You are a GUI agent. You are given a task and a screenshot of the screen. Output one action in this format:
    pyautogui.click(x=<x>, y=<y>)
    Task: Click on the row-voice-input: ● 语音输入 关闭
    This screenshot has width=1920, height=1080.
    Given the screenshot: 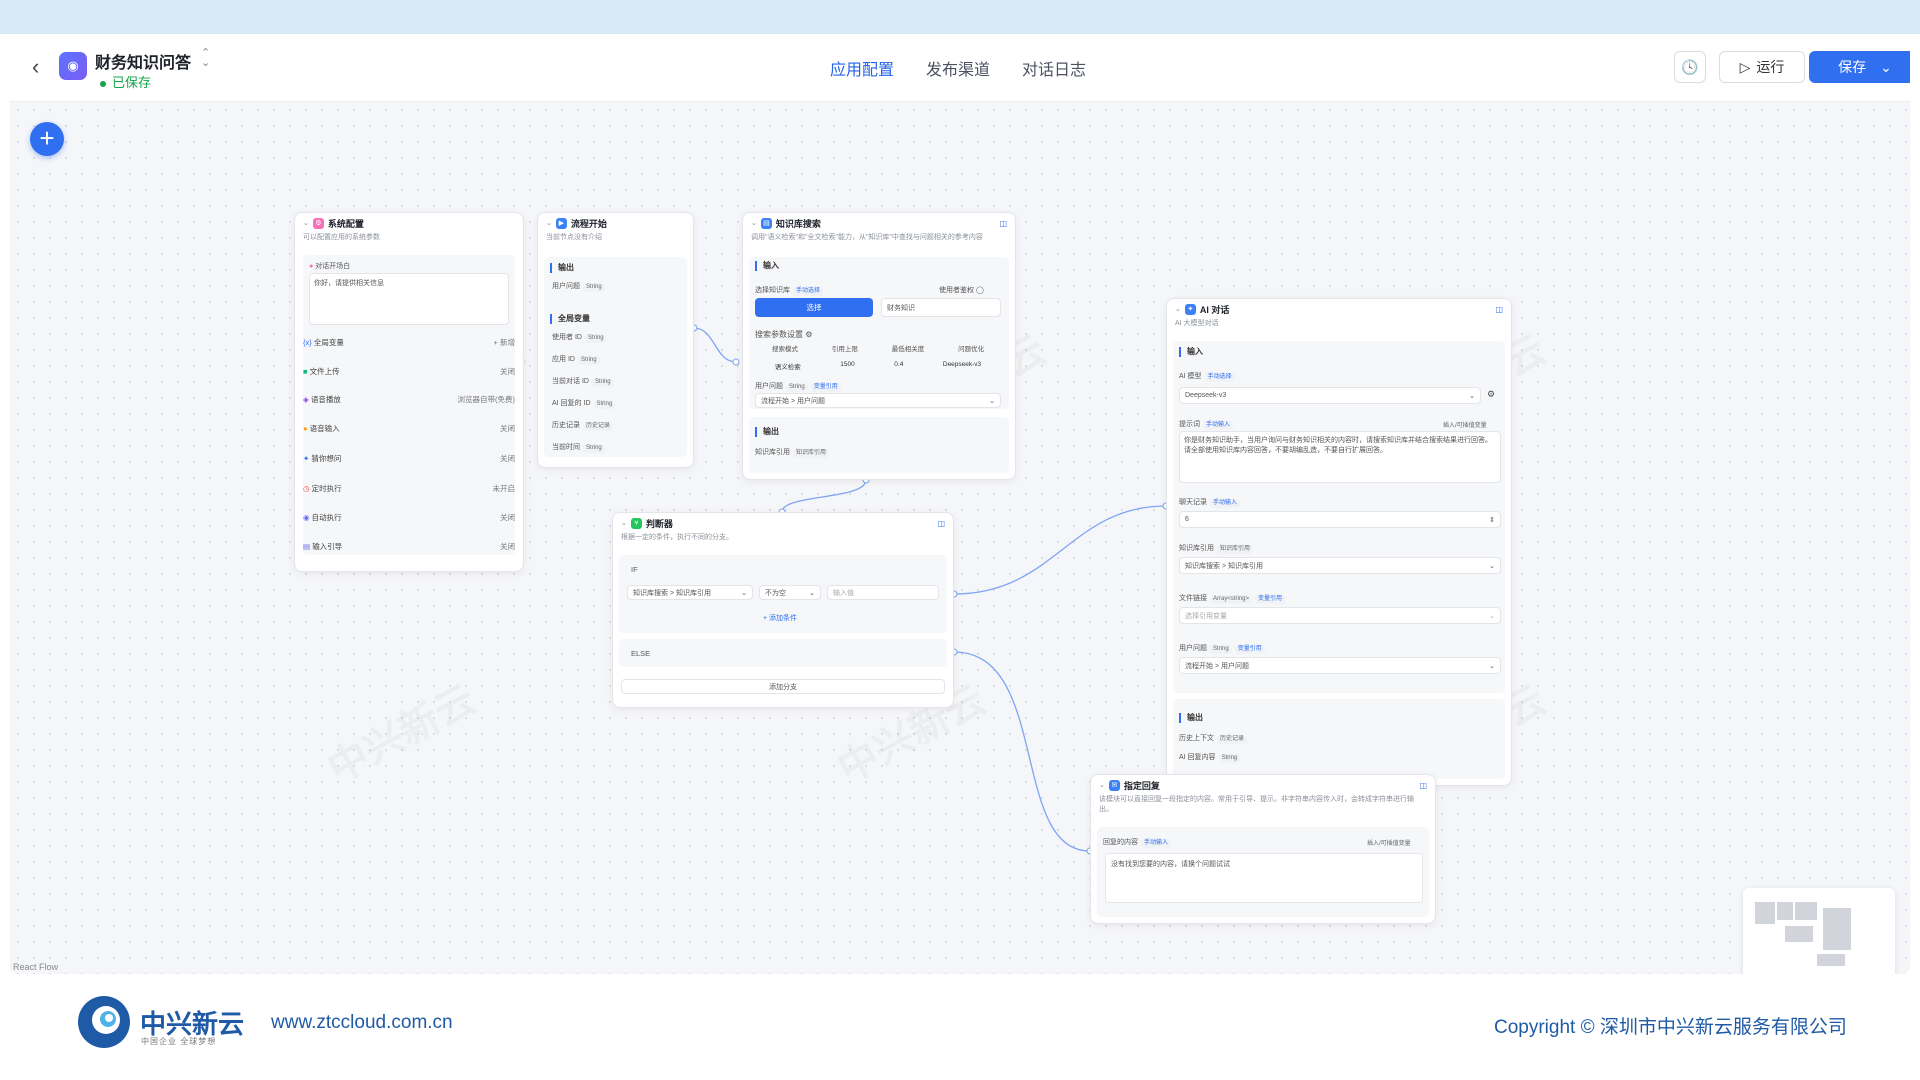 What is the action you would take?
    pyautogui.click(x=409, y=428)
    